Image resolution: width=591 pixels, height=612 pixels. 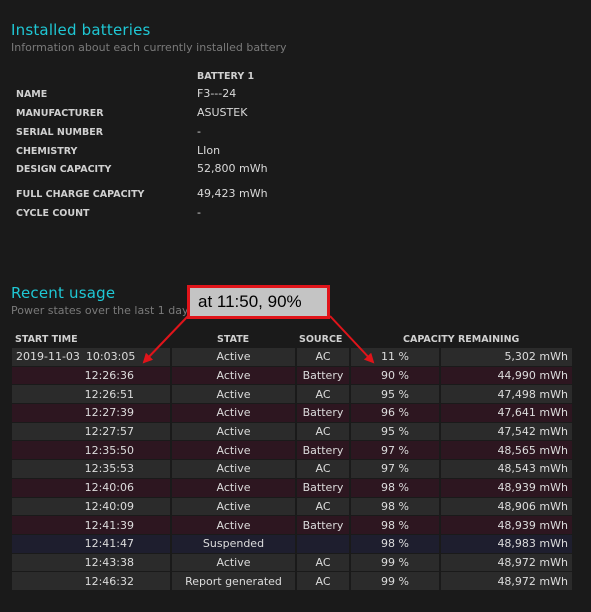 What do you see at coordinates (32, 94) in the screenshot?
I see `info-label-name: NAME` at bounding box center [32, 94].